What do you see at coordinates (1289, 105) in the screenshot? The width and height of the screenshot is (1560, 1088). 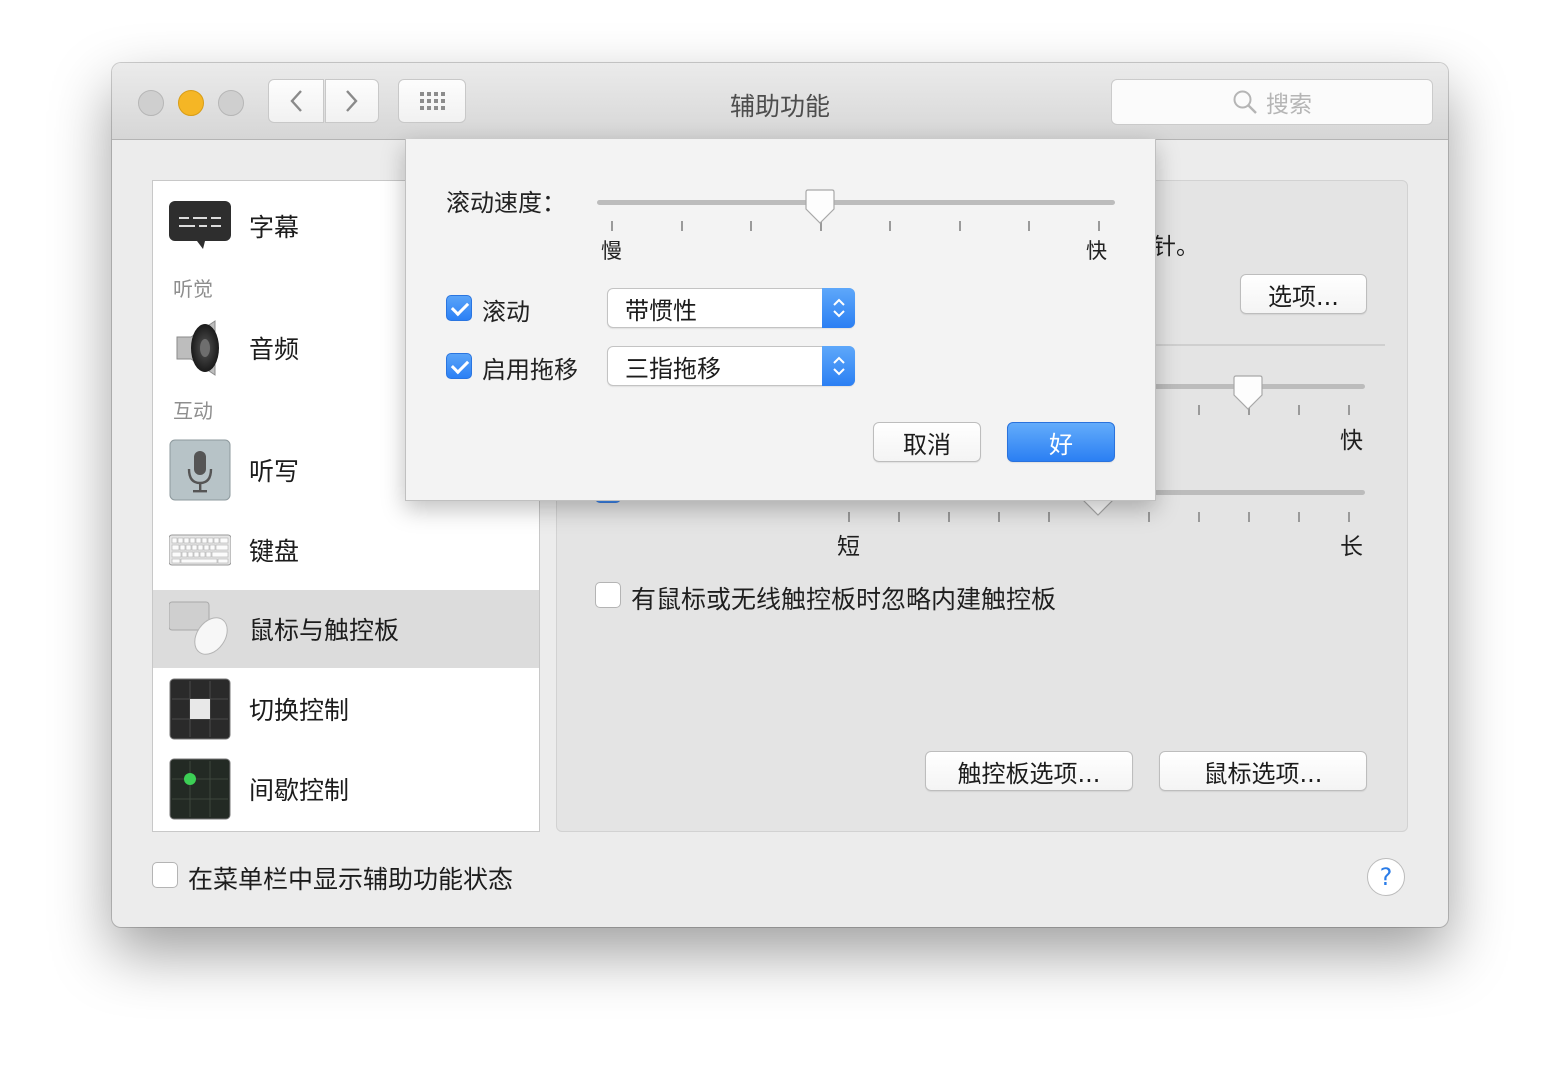 I see `search-placeholder: 搜索` at bounding box center [1289, 105].